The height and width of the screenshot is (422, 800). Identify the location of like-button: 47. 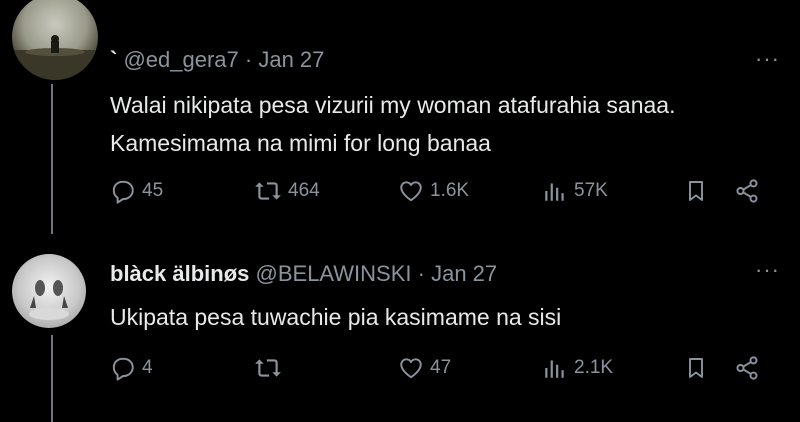
(424, 368).